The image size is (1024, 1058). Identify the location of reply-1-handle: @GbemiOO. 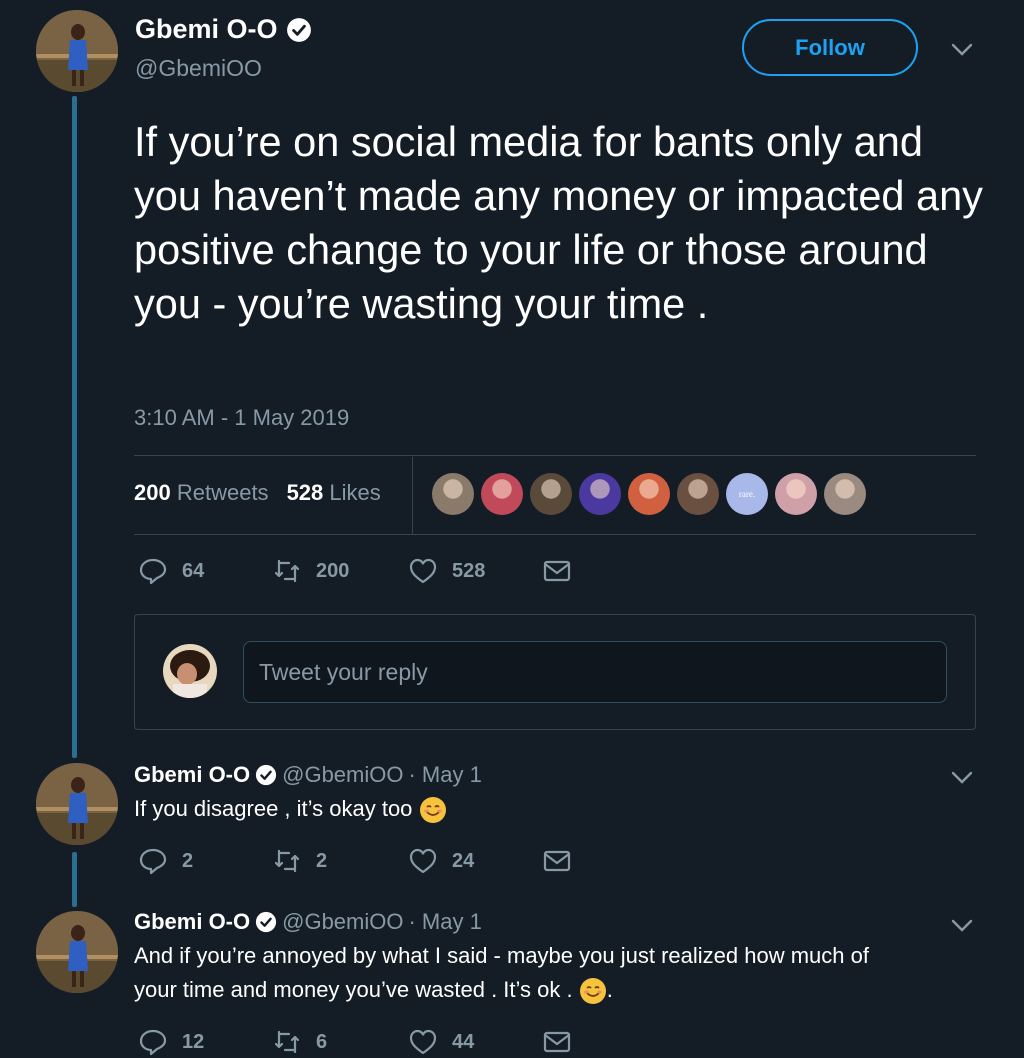
(342, 775).